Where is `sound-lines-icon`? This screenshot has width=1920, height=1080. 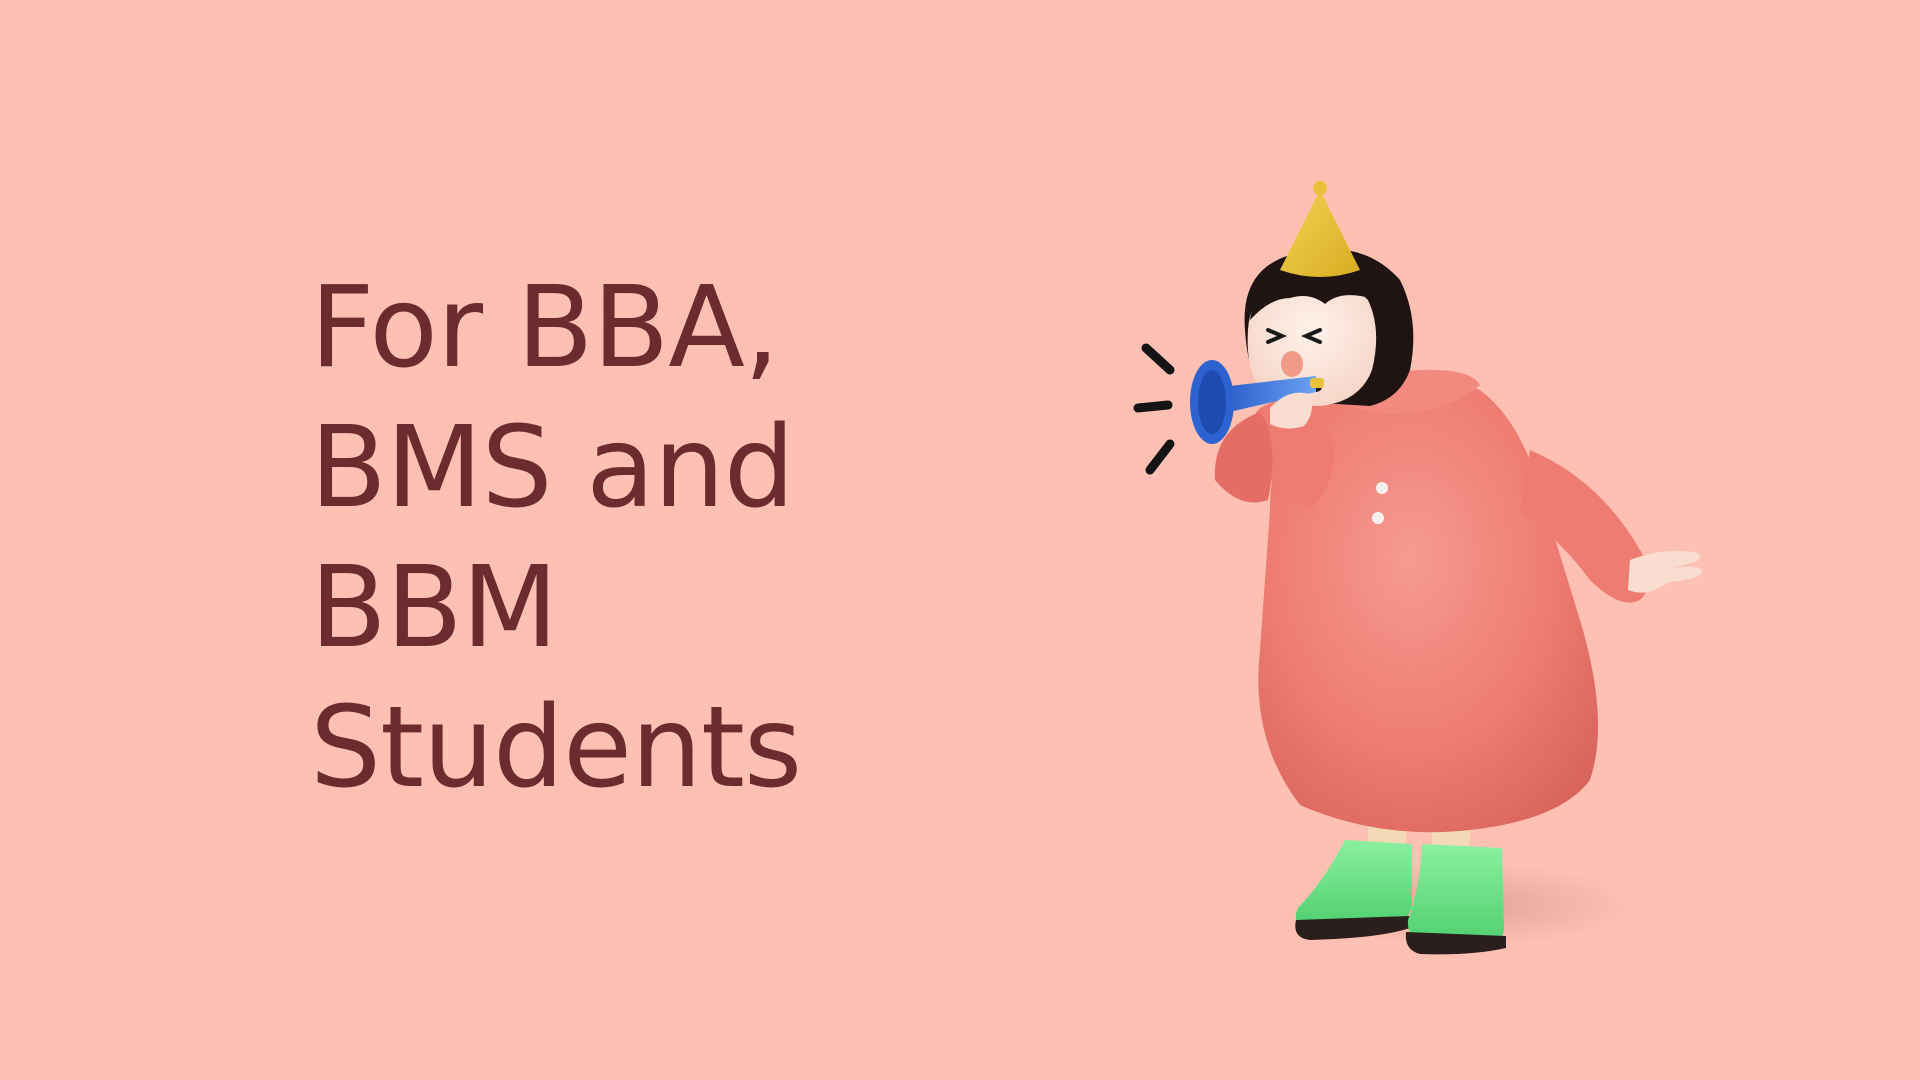
sound-lines-icon is located at coordinates (1154, 409).